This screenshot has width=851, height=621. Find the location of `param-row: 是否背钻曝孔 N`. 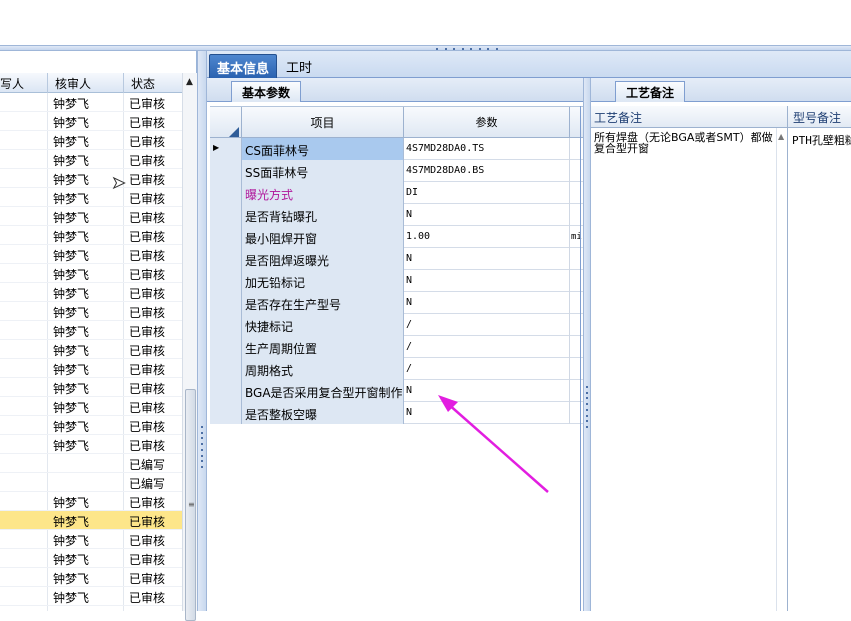

param-row: 是否背钻曝孔 N is located at coordinates (397, 215).